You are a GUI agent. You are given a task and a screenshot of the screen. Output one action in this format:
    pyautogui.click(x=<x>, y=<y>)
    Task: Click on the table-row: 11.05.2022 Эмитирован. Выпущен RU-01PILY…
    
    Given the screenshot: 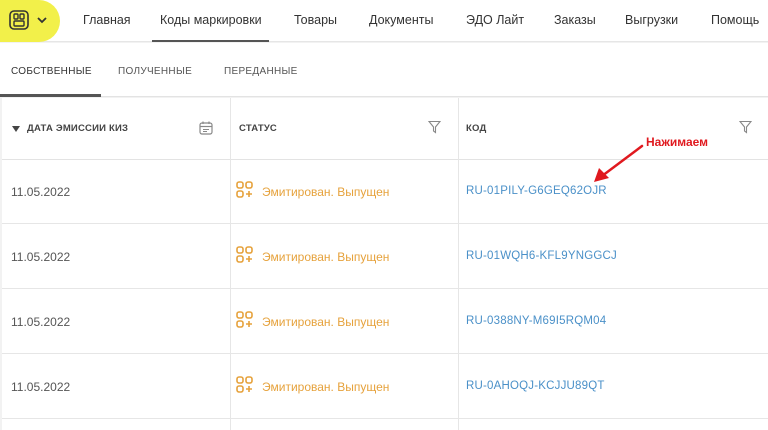 What is the action you would take?
    pyautogui.click(x=385, y=192)
    